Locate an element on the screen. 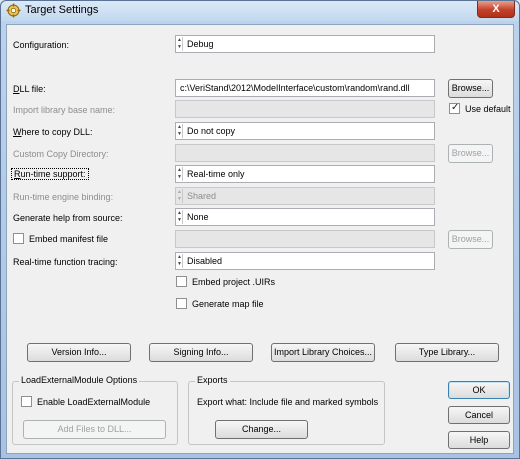 This screenshot has height=459, width=520. where-to-copy-label: Where to copy DLL: is located at coordinates (53, 132).